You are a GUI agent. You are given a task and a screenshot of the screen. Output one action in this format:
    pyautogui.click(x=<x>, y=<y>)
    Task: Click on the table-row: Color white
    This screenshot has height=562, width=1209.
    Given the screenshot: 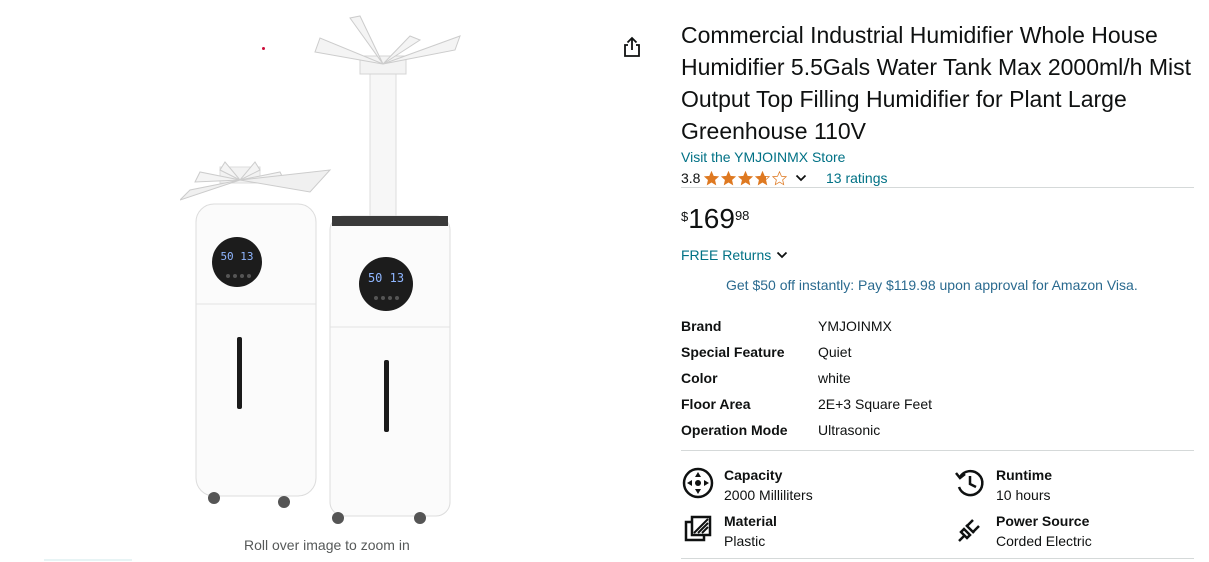 What is the action you would take?
    pyautogui.click(x=806, y=378)
    